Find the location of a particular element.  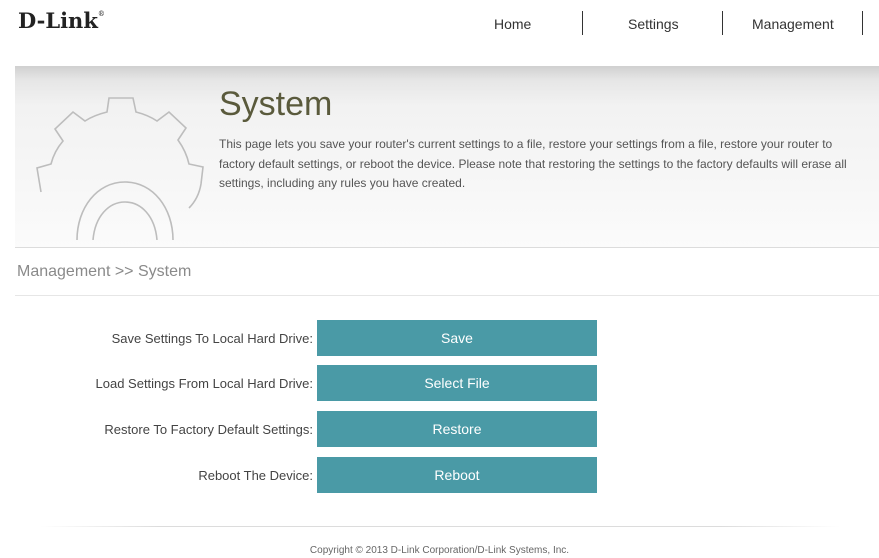

gear-icon is located at coordinates (120, 168).